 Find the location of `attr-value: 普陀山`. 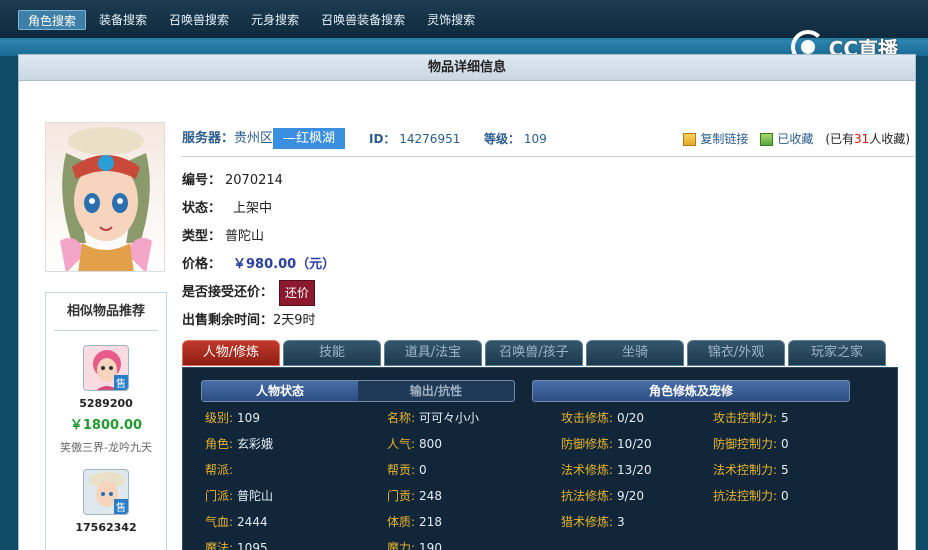

attr-value: 普陀山 is located at coordinates (255, 496).